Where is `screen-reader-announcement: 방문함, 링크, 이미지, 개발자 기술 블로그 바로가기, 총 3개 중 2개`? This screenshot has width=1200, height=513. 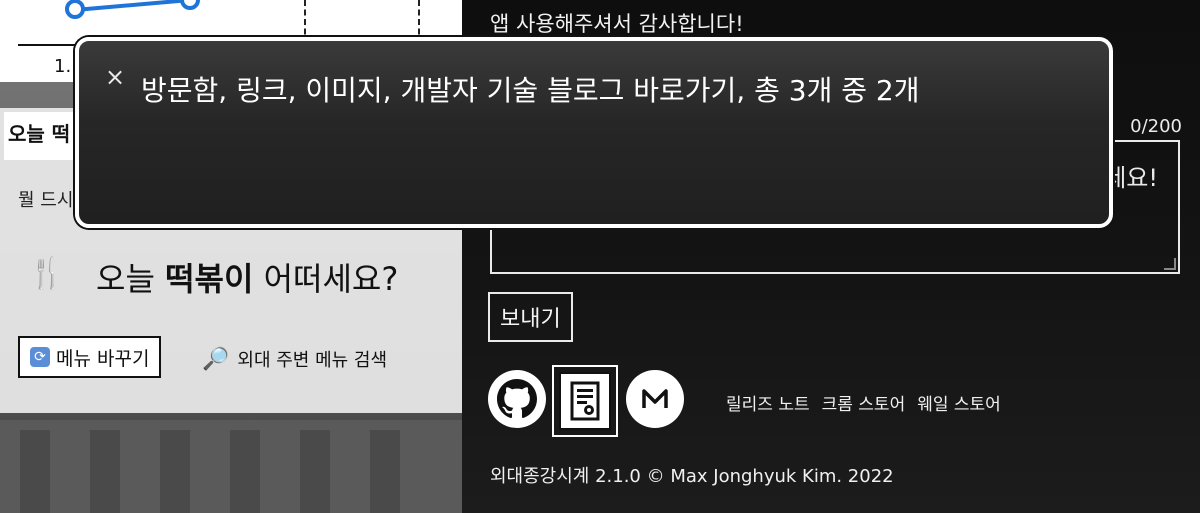
screen-reader-announcement: 방문함, 링크, 이미지, 개발자 기술 블로그 바로가기, 총 3개 중 2개 is located at coordinates (530, 90).